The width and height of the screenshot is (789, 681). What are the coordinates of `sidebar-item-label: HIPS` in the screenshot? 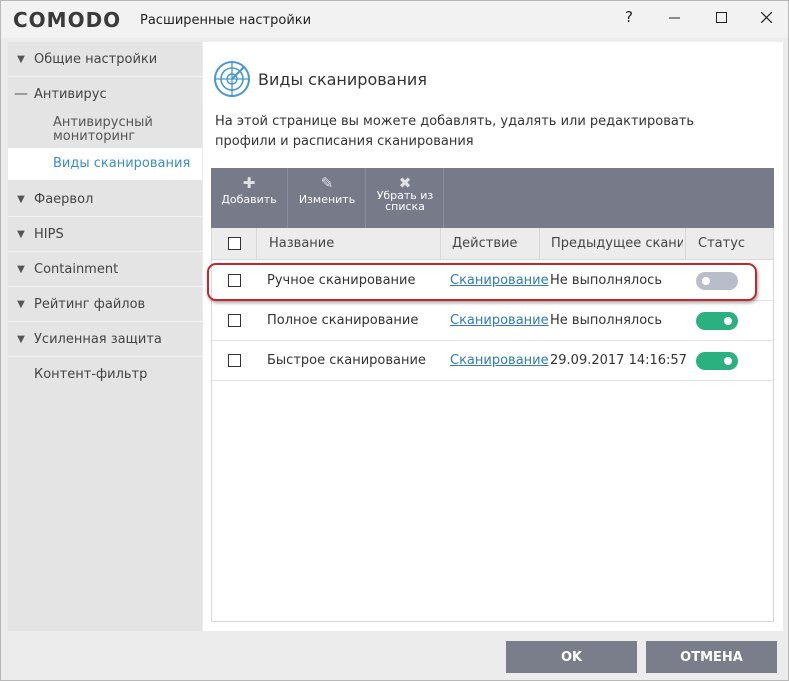 It's located at (49, 234).